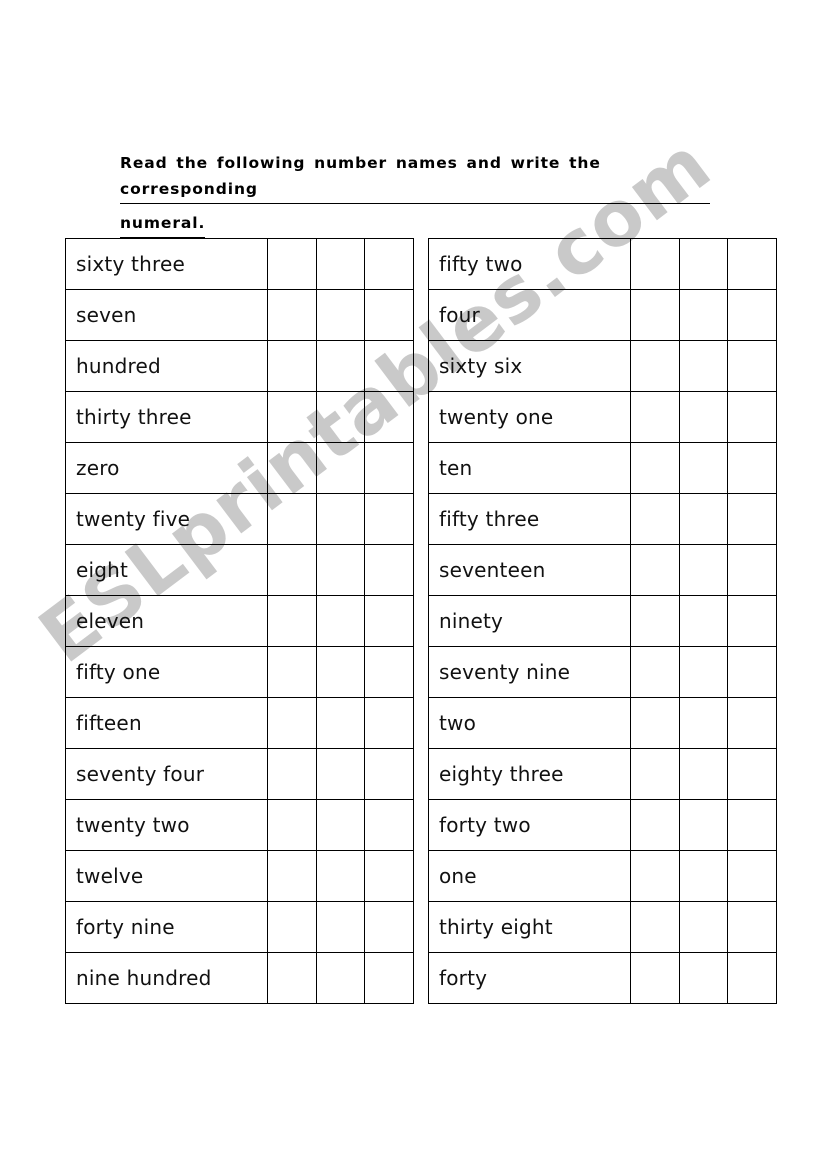 This screenshot has height=1169, width=821. Describe the element at coordinates (166, 519) in the screenshot. I see `number-name-cell: twenty five` at that location.